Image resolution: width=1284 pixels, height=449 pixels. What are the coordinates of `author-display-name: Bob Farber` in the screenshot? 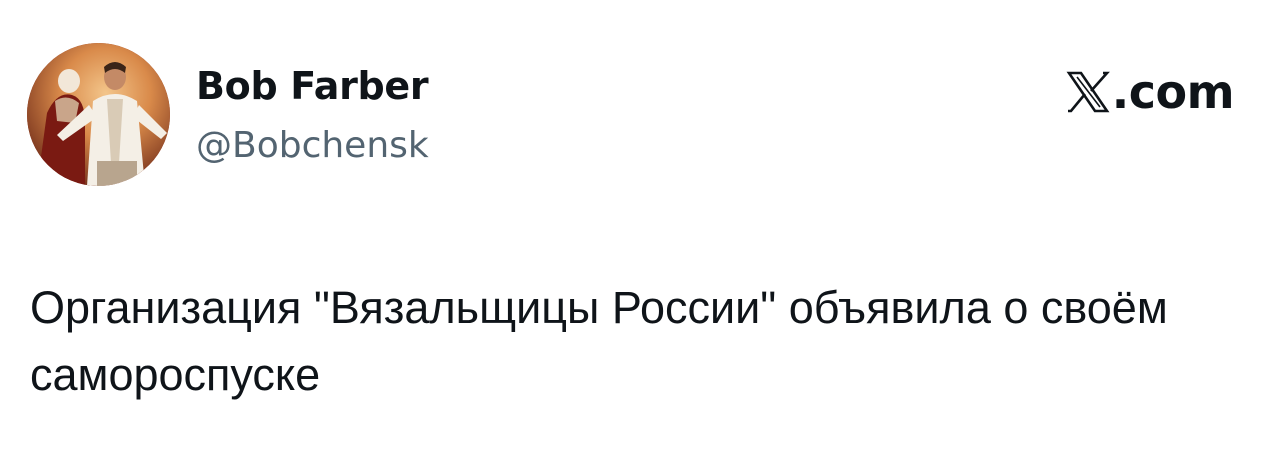 It's located at (312, 86).